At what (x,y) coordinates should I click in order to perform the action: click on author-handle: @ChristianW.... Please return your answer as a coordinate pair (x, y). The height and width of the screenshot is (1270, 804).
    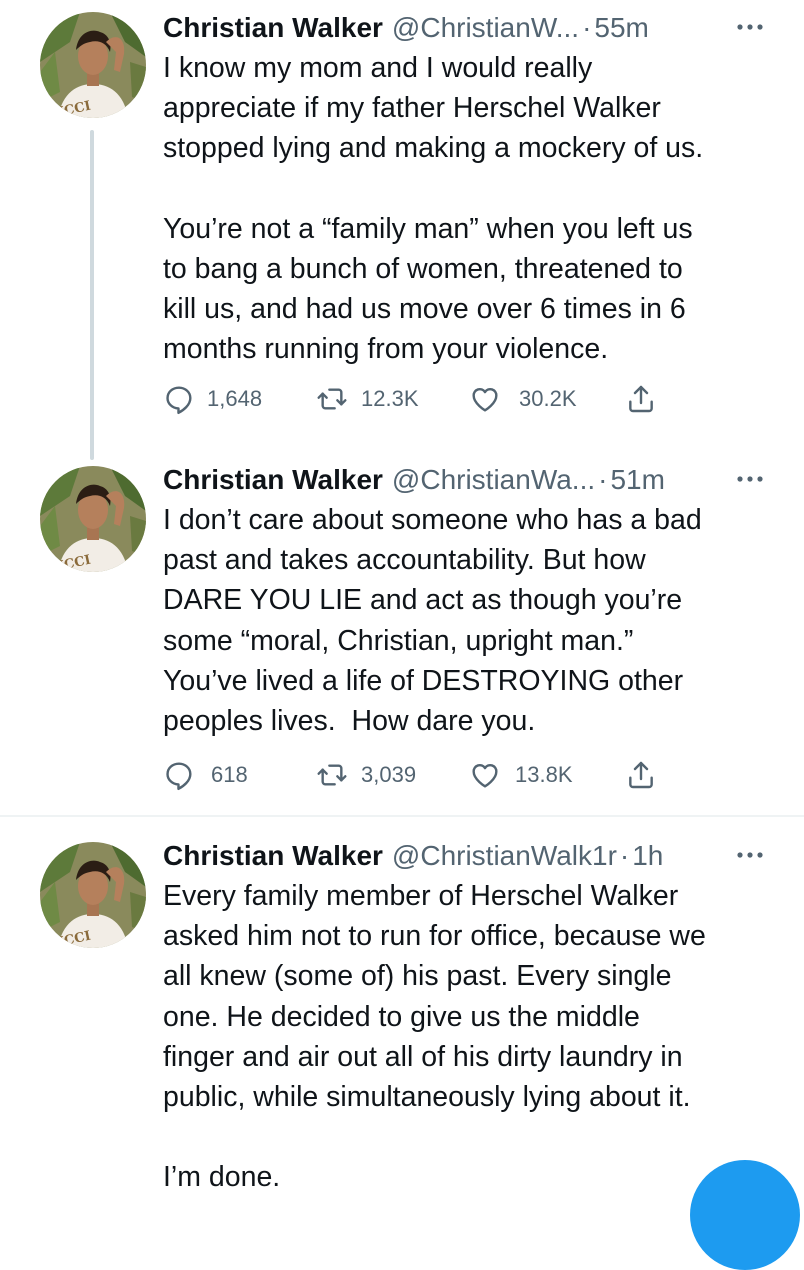
    Looking at the image, I should click on (485, 28).